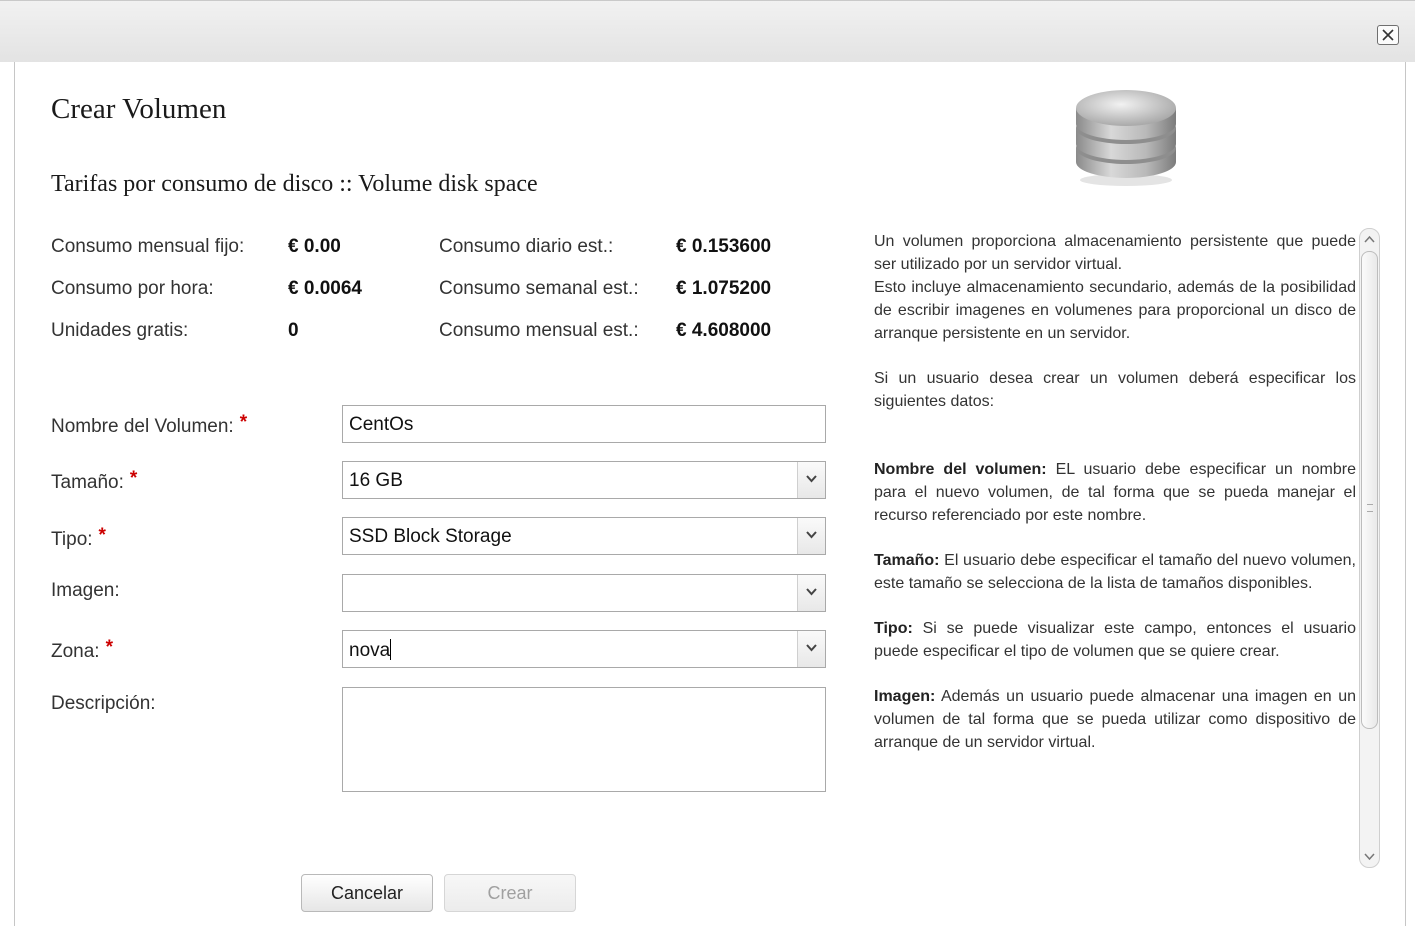  What do you see at coordinates (584, 739) in the screenshot?
I see `description-textarea` at bounding box center [584, 739].